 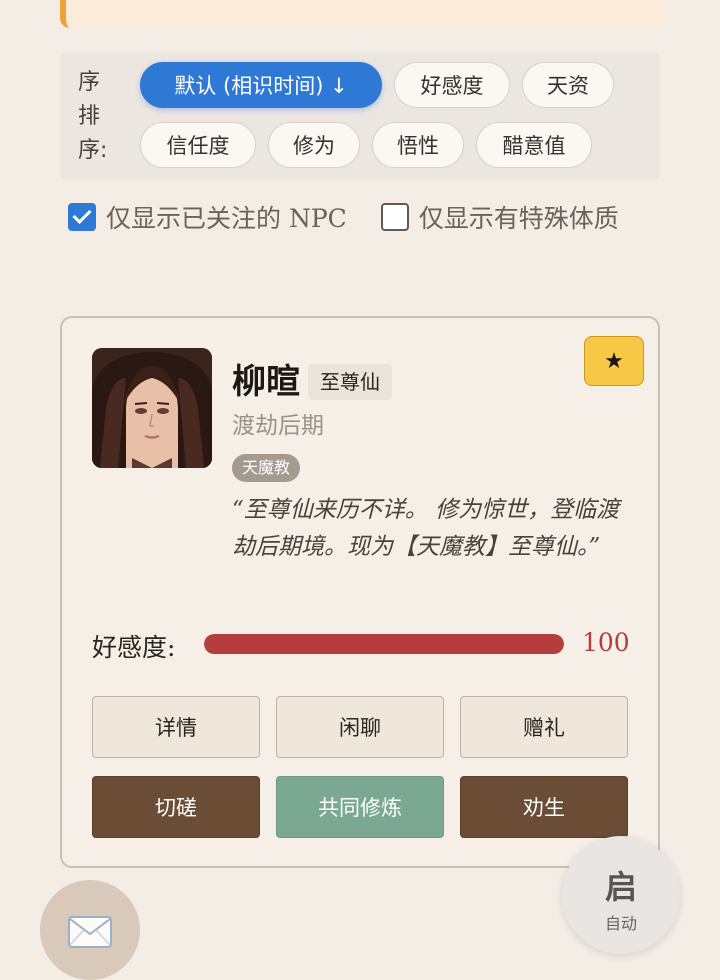 I want to click on npc-name: 柳暄, so click(x=266, y=382).